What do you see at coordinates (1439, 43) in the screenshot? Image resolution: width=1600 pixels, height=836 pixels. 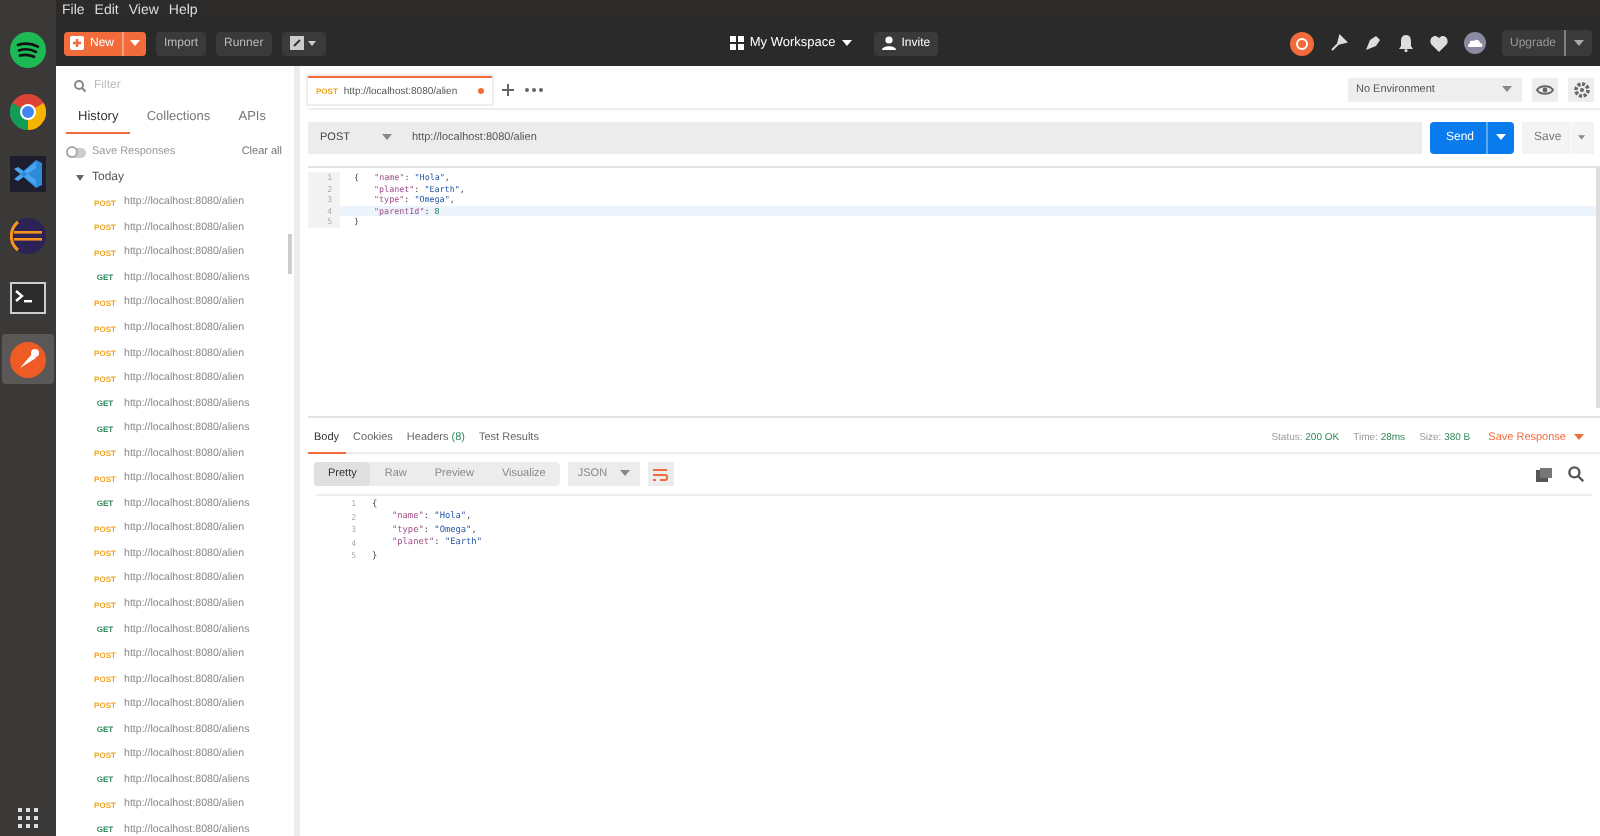 I see `heart-icon` at bounding box center [1439, 43].